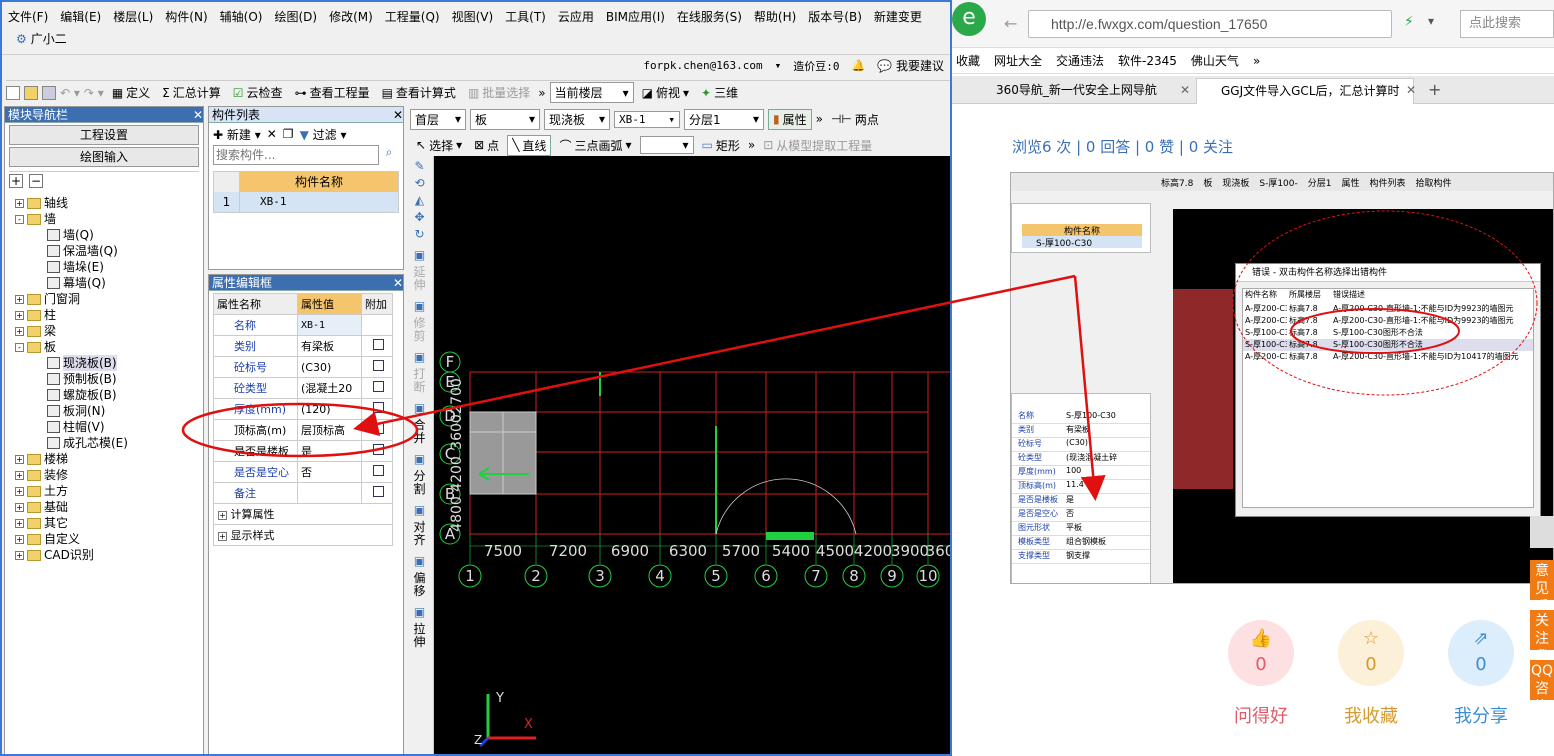 Image resolution: width=1554 pixels, height=756 pixels. Describe the element at coordinates (1080, 91) in the screenshot. I see `tab-360-nav: 360导航_新一代安全上网导航` at that location.